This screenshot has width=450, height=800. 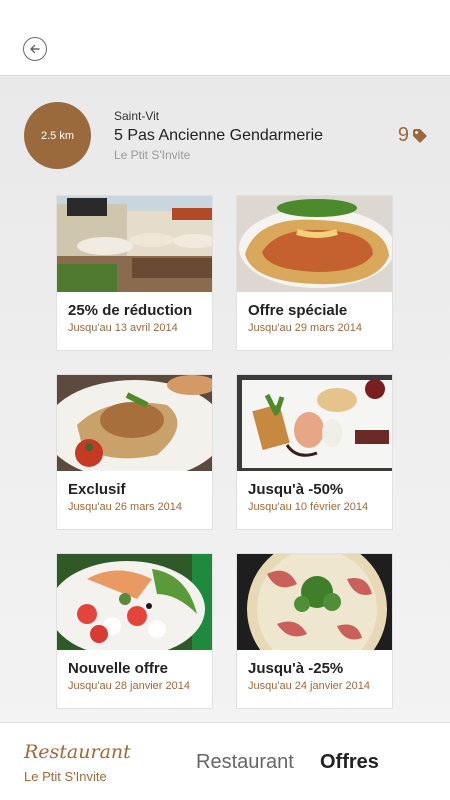 What do you see at coordinates (125, 507) in the screenshot?
I see `offer-date: Jusqu'au 26 mars 2014` at bounding box center [125, 507].